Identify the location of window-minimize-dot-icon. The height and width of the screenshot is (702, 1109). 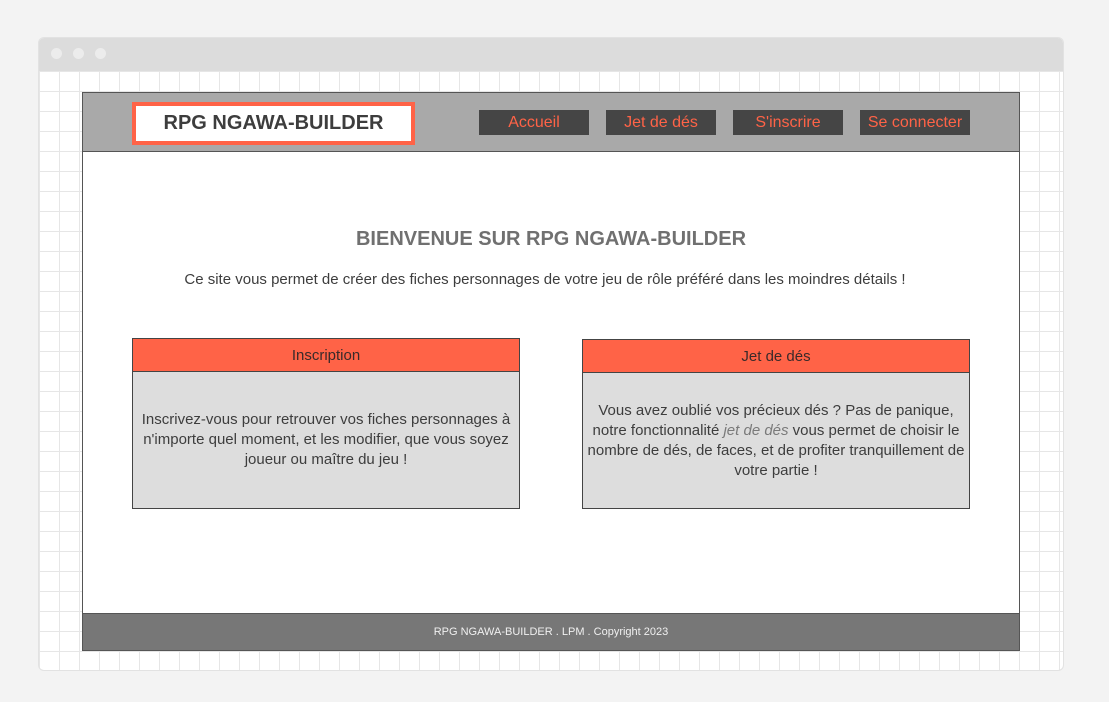
(78, 53).